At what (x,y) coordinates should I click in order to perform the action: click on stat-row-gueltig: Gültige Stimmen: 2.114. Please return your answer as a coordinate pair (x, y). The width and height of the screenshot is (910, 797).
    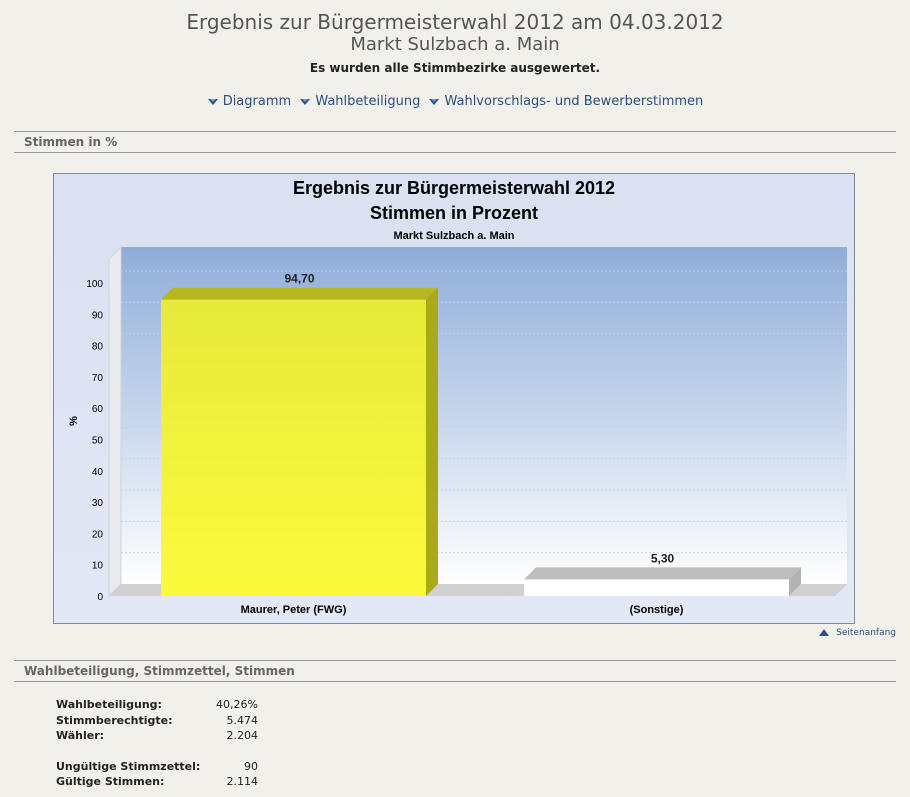
    Looking at the image, I should click on (157, 782).